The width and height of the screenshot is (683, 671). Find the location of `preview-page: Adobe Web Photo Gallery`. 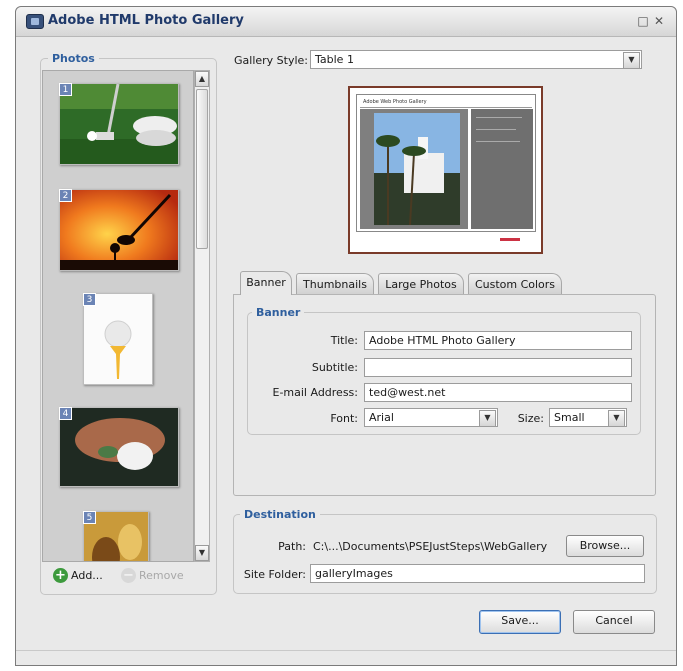

preview-page: Adobe Web Photo Gallery is located at coordinates (446, 163).